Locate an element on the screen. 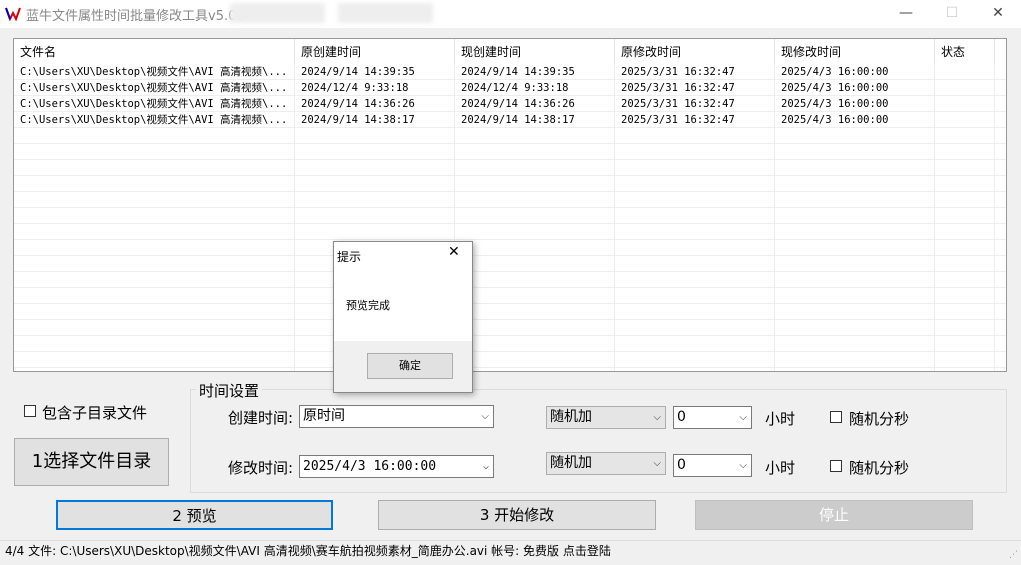  column-header: 现修改时间 is located at coordinates (855, 52).